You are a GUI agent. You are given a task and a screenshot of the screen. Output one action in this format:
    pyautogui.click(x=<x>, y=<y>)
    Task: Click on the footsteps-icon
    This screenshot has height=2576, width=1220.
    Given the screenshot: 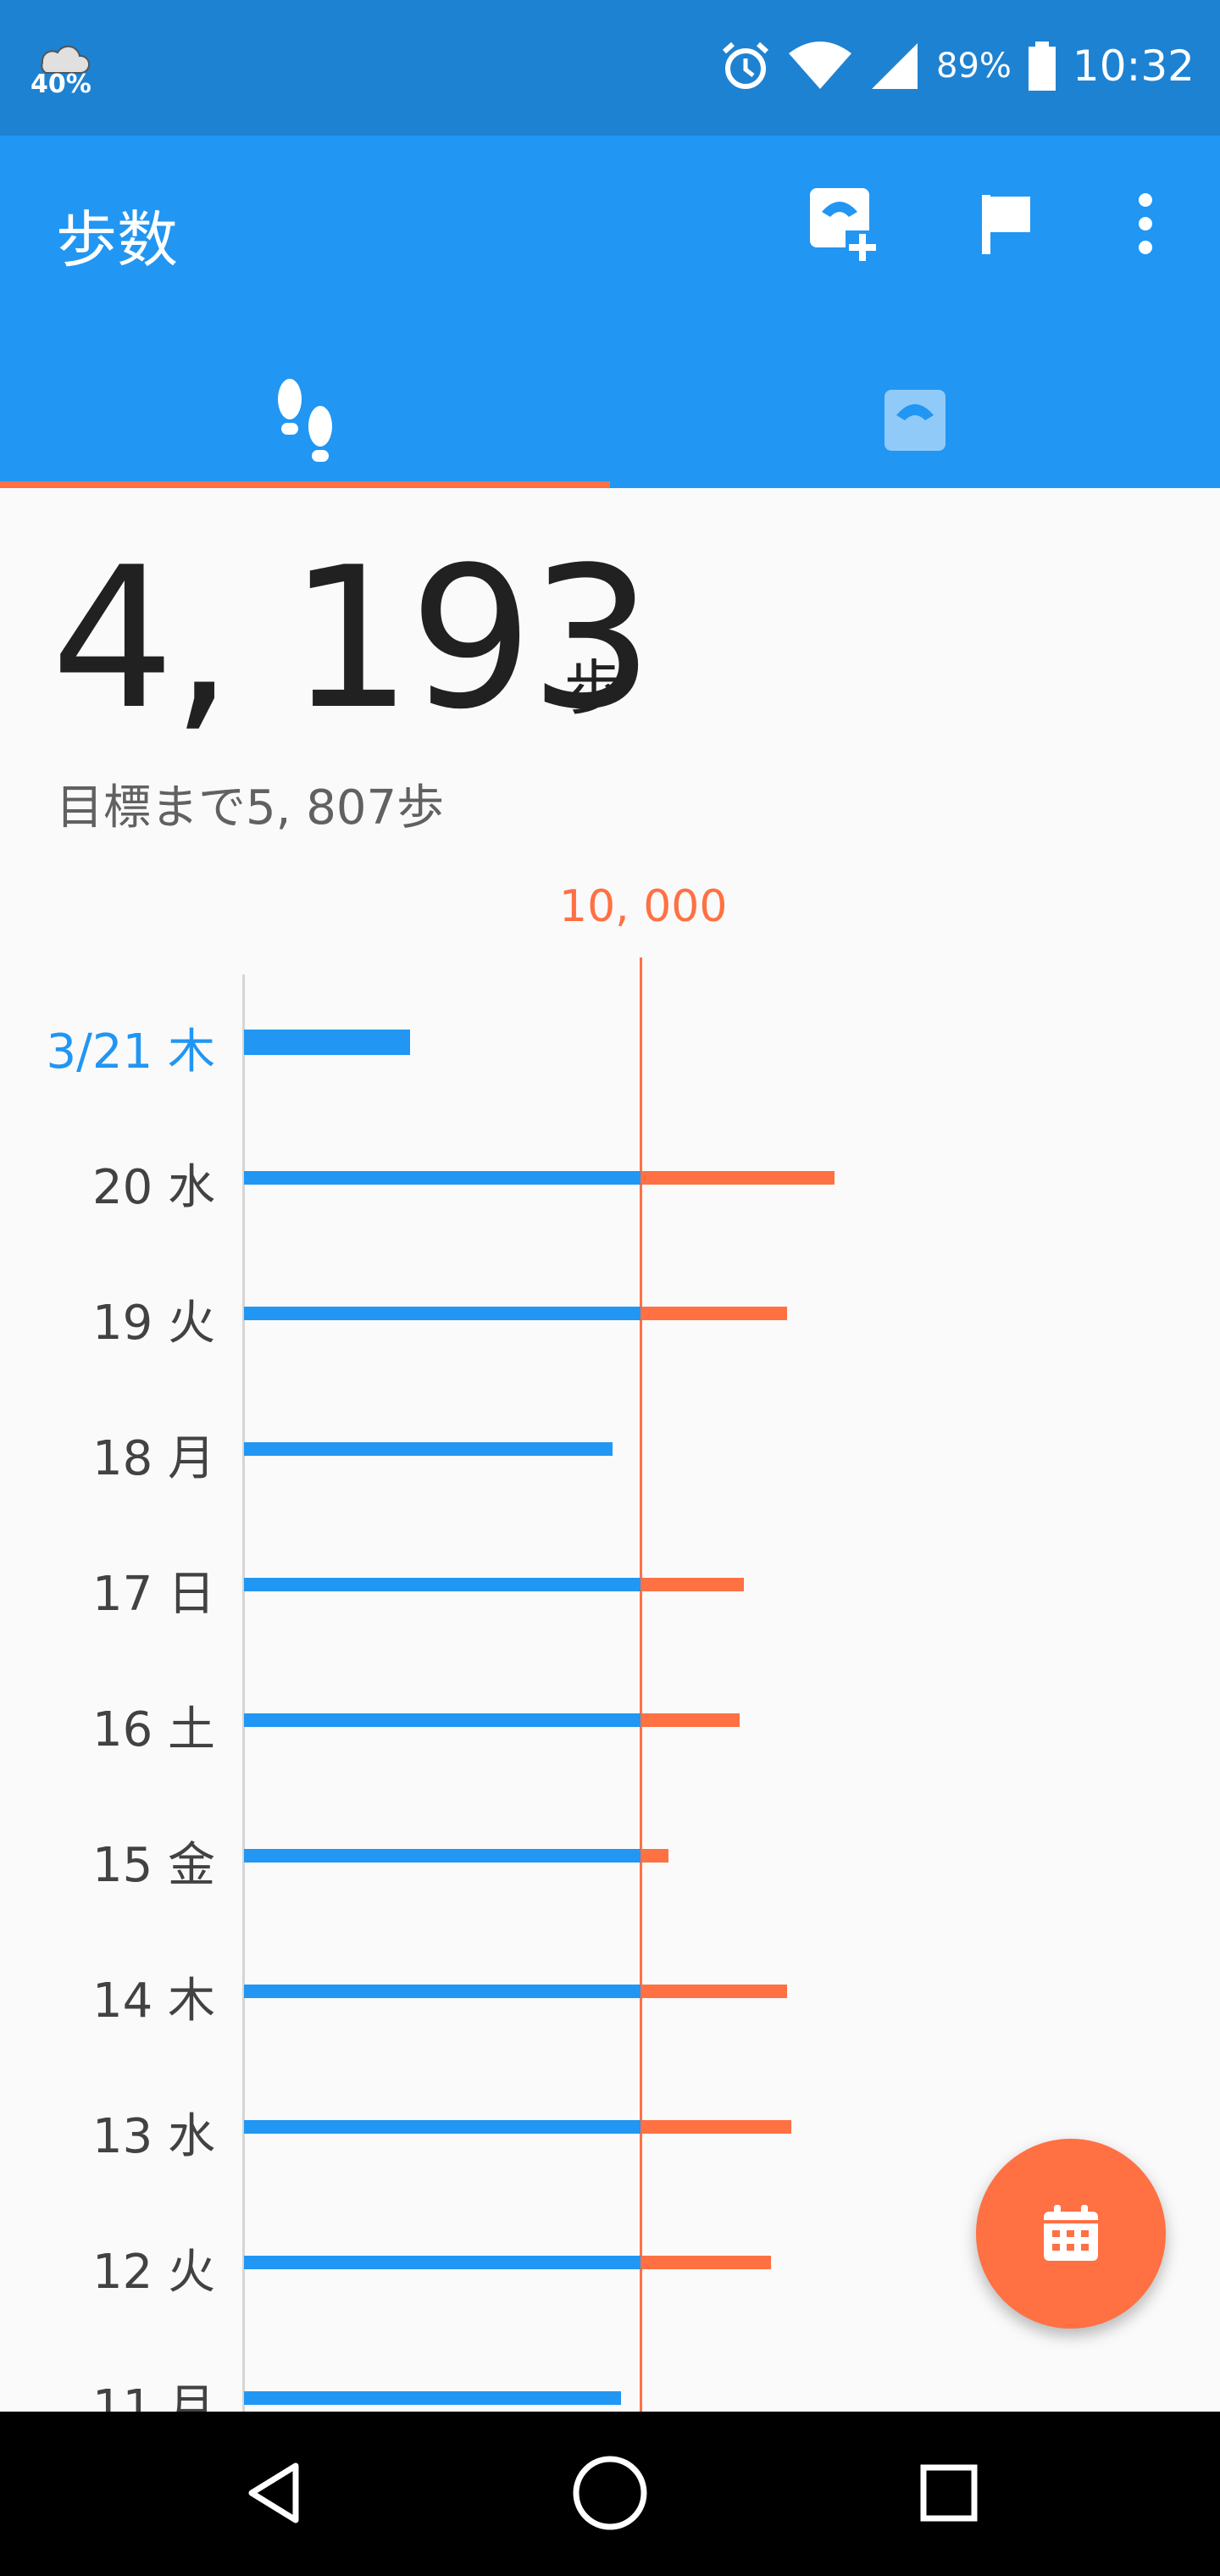 What is the action you would take?
    pyautogui.click(x=305, y=420)
    